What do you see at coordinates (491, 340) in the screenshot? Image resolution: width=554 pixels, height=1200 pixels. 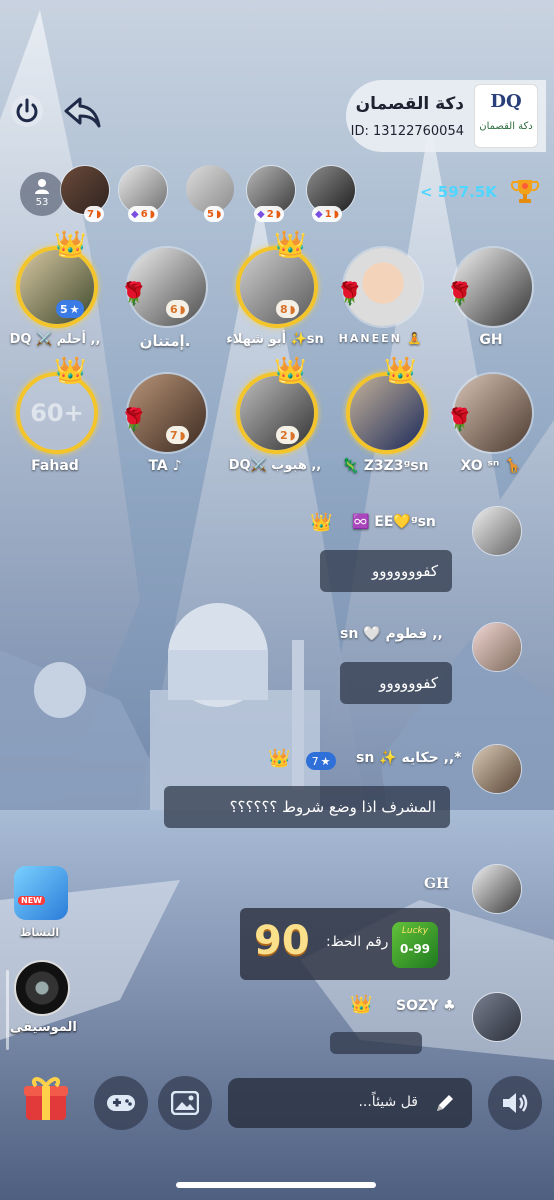 I see `seat-name: GH` at bounding box center [491, 340].